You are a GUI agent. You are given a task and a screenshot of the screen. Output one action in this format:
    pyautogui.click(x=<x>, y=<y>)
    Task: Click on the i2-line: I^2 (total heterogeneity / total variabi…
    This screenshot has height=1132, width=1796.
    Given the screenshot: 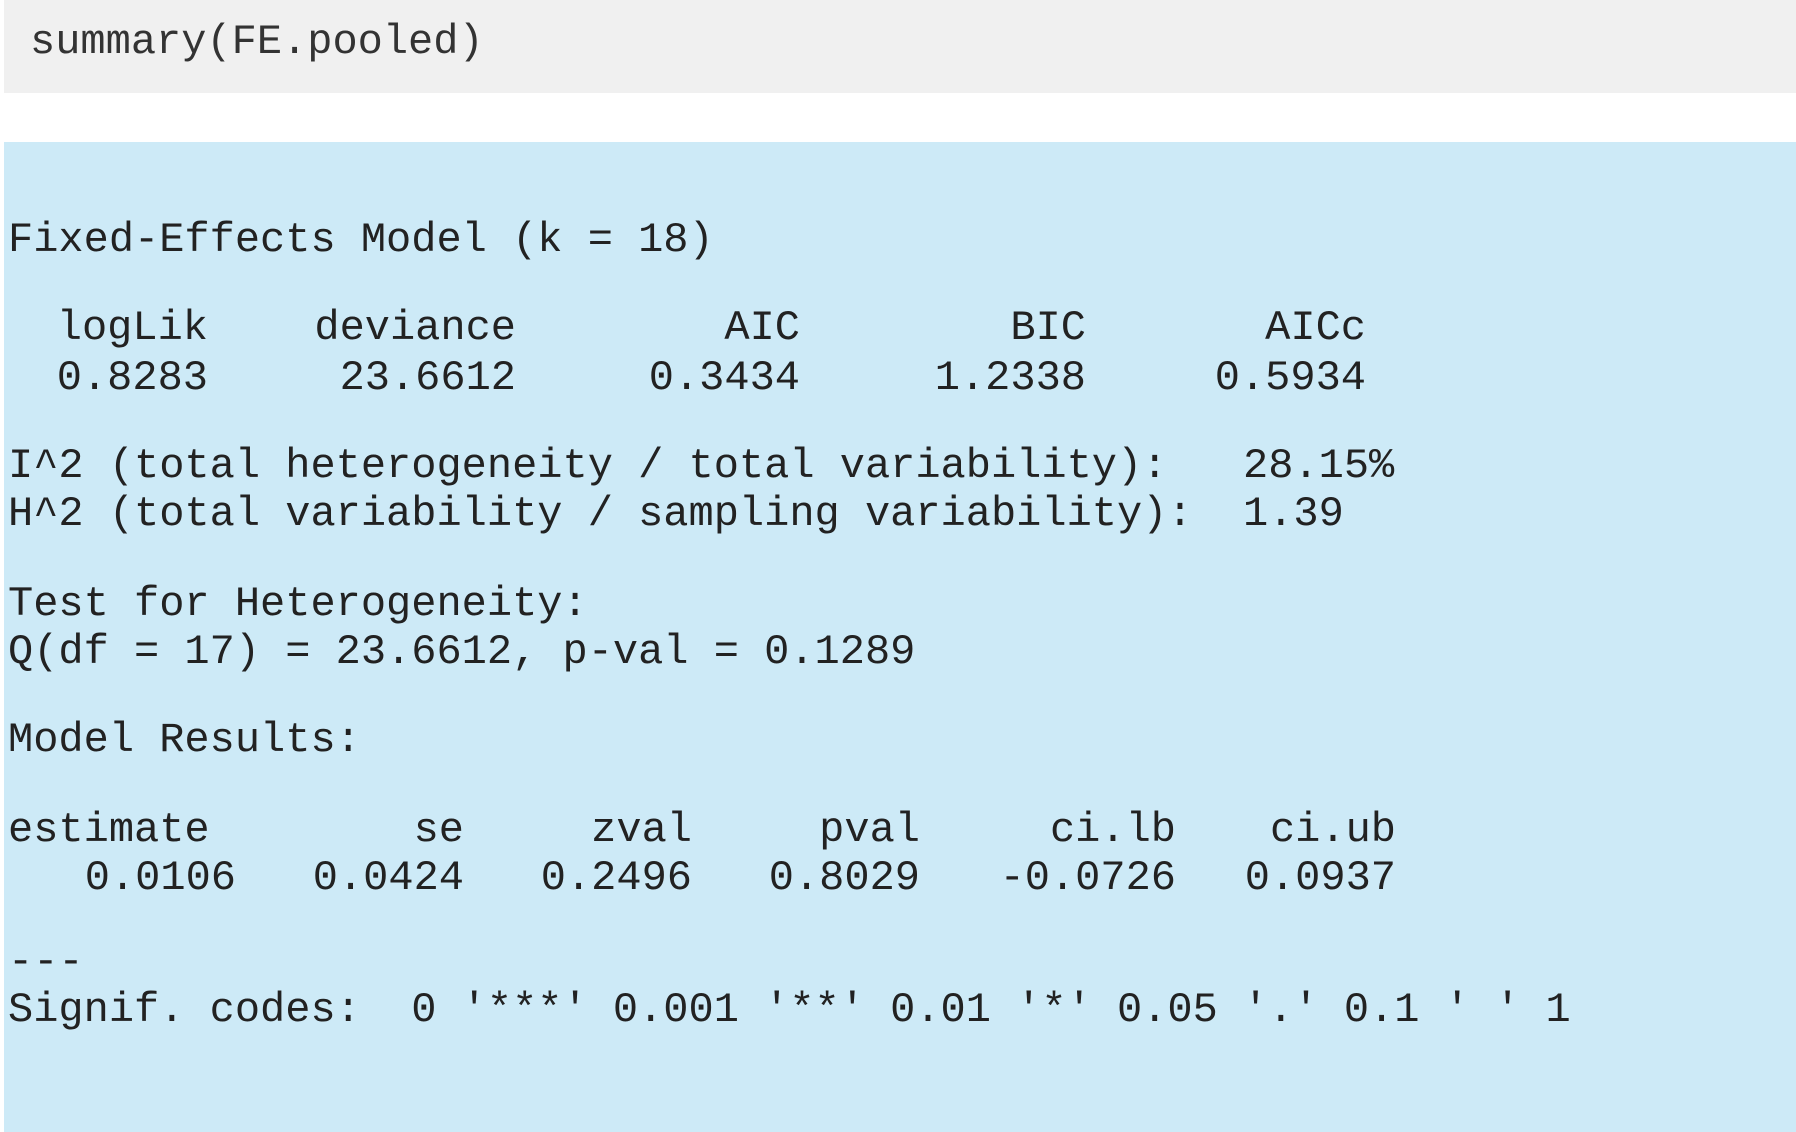 What is the action you would take?
    pyautogui.click(x=701, y=466)
    